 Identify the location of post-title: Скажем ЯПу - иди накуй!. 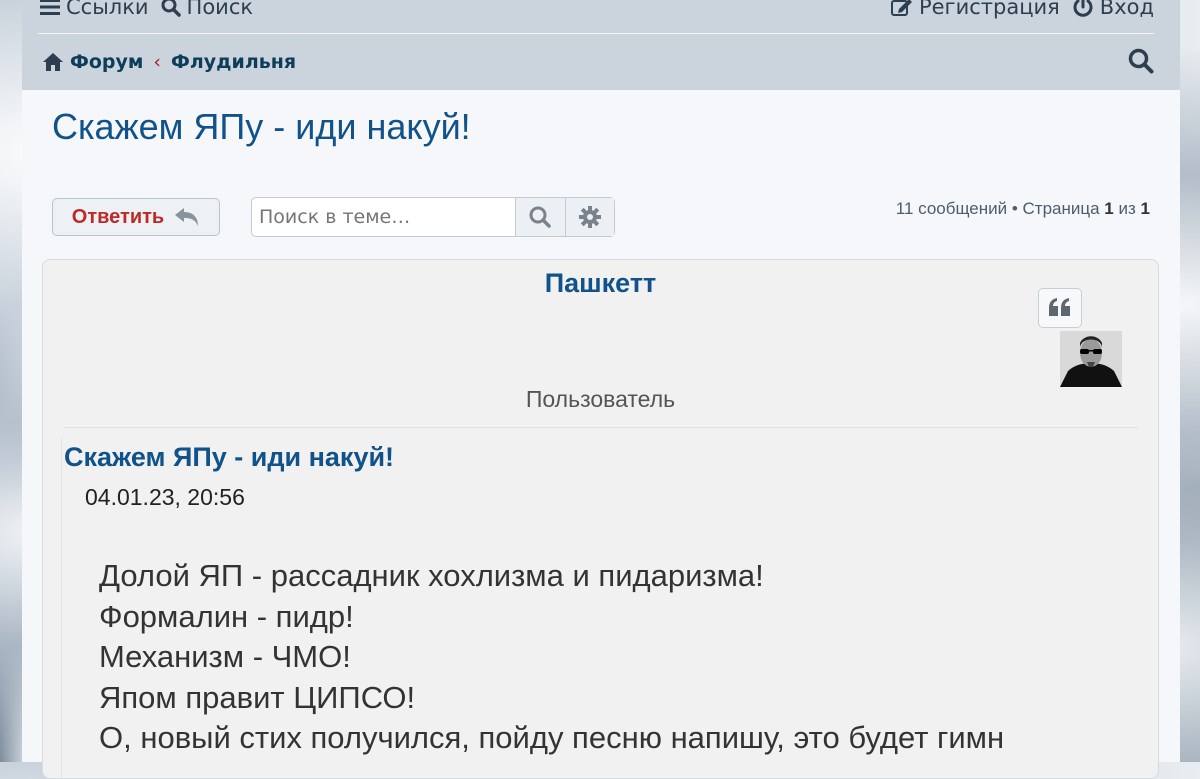
(229, 457).